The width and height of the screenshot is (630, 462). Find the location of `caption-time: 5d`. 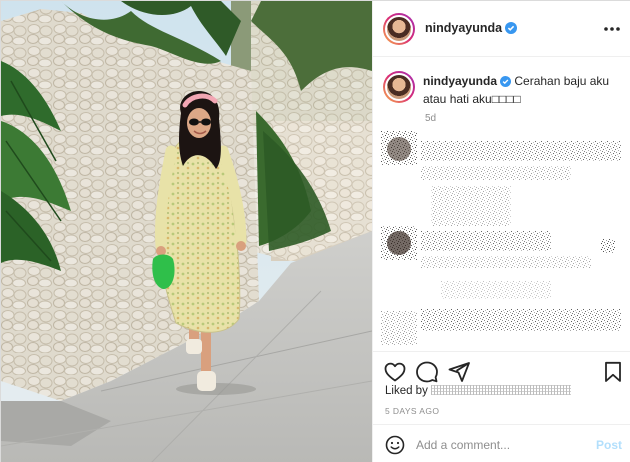

caption-time: 5d is located at coordinates (431, 118).